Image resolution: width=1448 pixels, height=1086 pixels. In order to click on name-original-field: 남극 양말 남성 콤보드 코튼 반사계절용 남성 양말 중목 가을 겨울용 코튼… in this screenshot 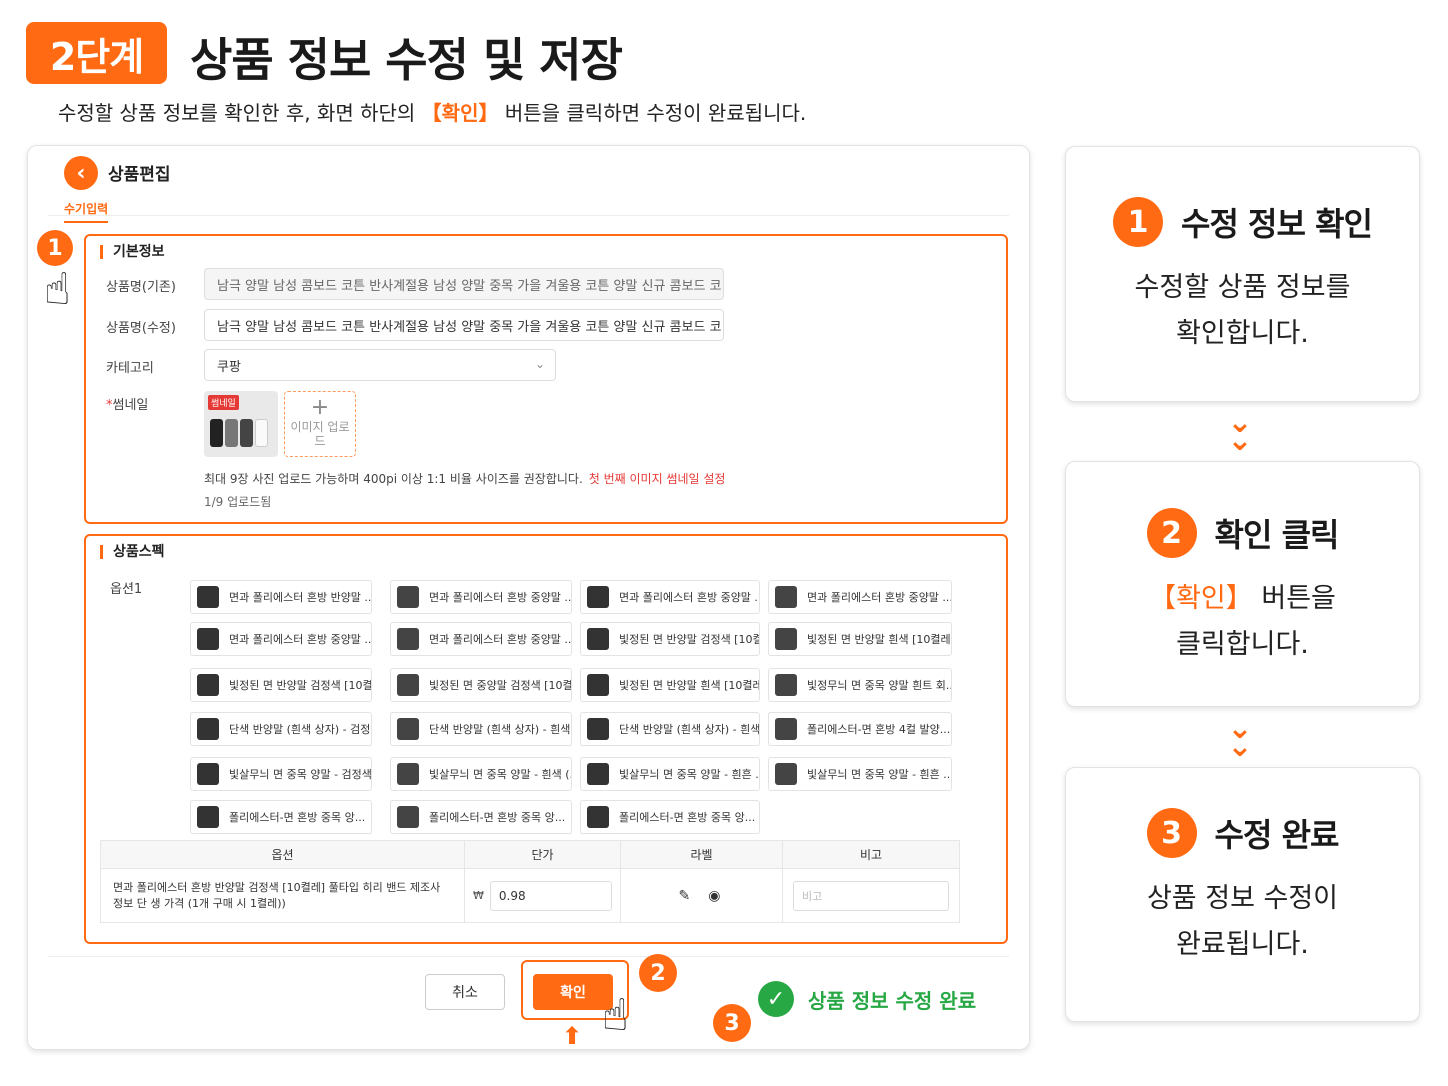, I will do `click(464, 284)`.